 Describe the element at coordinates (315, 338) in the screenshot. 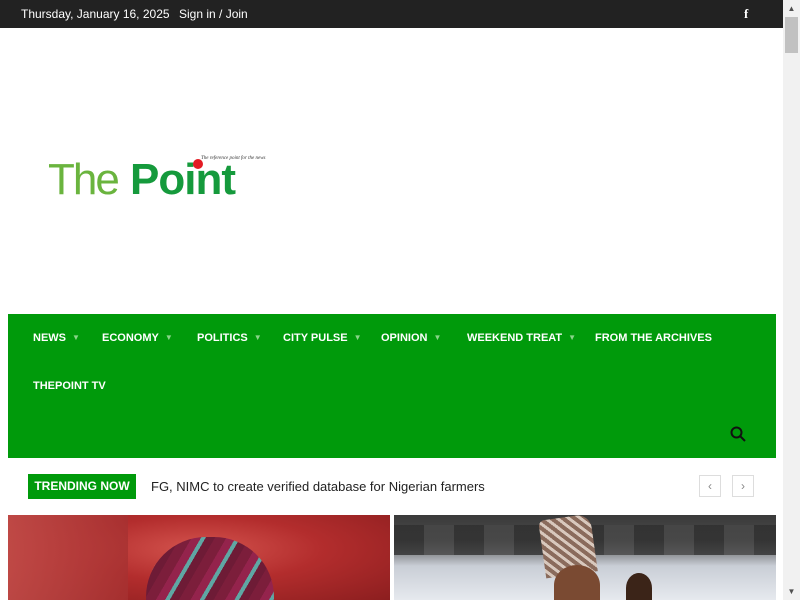

I see `nav-item-label: CITY PULSE` at that location.